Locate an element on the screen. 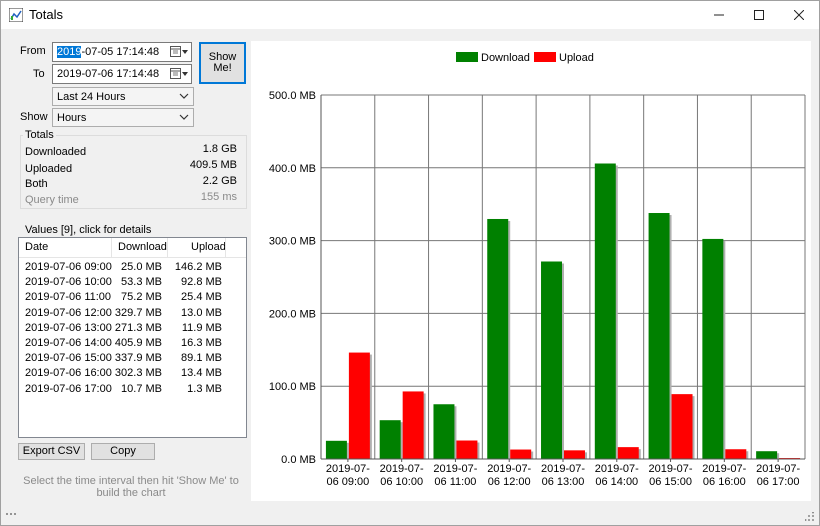 Image resolution: width=820 pixels, height=526 pixels. close-icon is located at coordinates (799, 15).